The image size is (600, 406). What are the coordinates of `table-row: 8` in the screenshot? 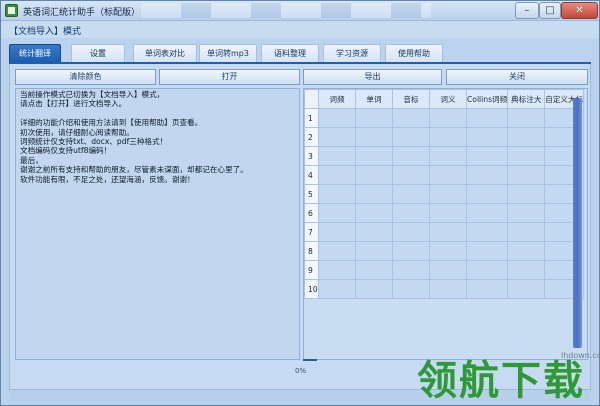 It's located at (444, 251).